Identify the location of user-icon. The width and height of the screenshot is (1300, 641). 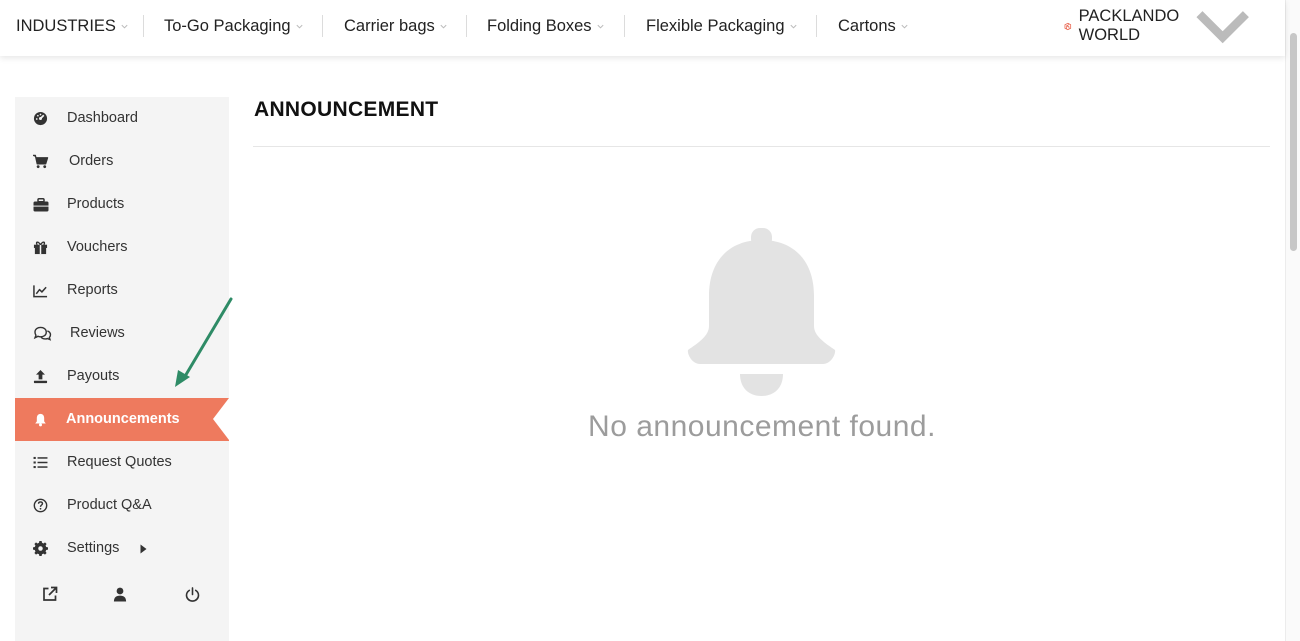
(120, 594).